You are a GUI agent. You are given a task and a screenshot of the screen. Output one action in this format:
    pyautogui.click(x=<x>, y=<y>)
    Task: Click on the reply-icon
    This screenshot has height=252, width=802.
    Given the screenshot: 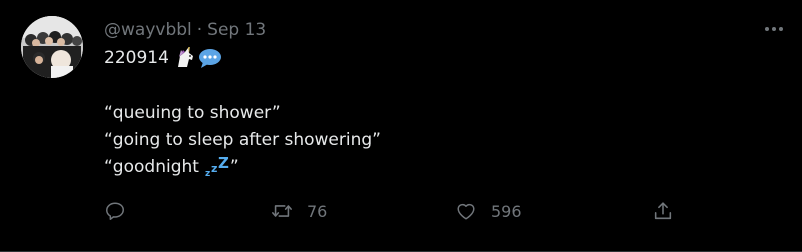 What is the action you would take?
    pyautogui.click(x=115, y=211)
    